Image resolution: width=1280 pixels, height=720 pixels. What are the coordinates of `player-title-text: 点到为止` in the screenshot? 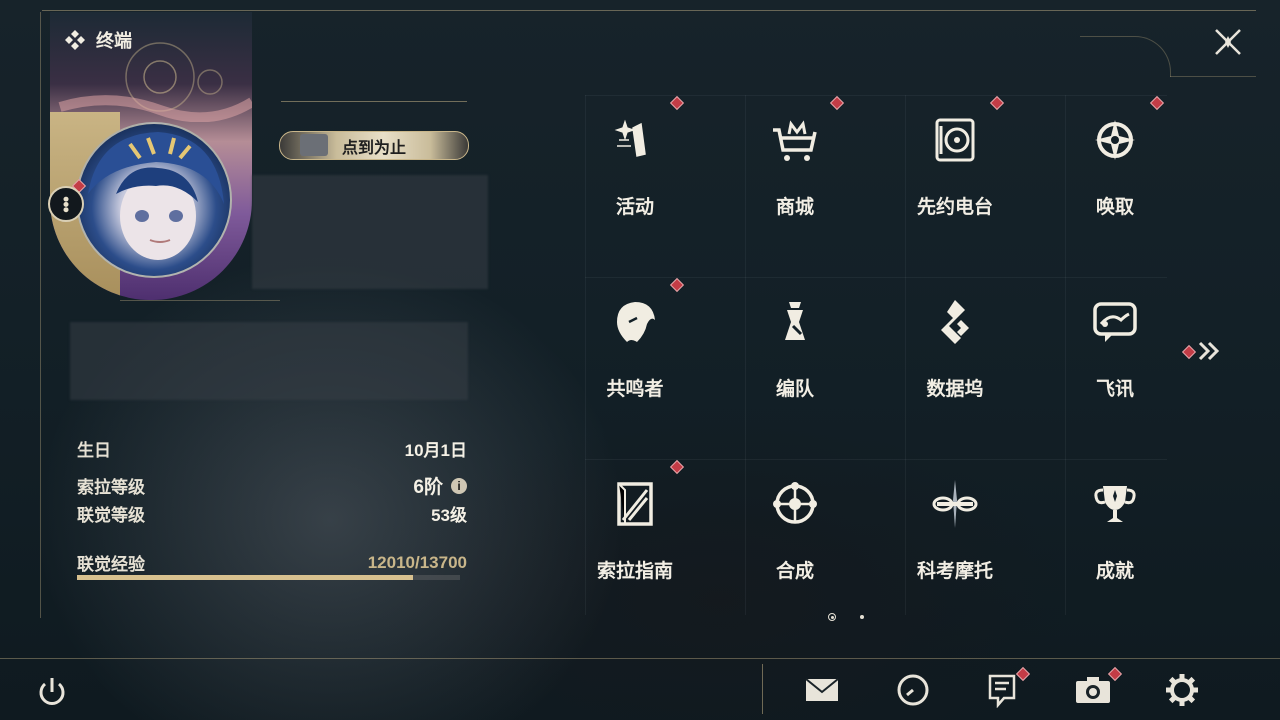 It's located at (373, 148).